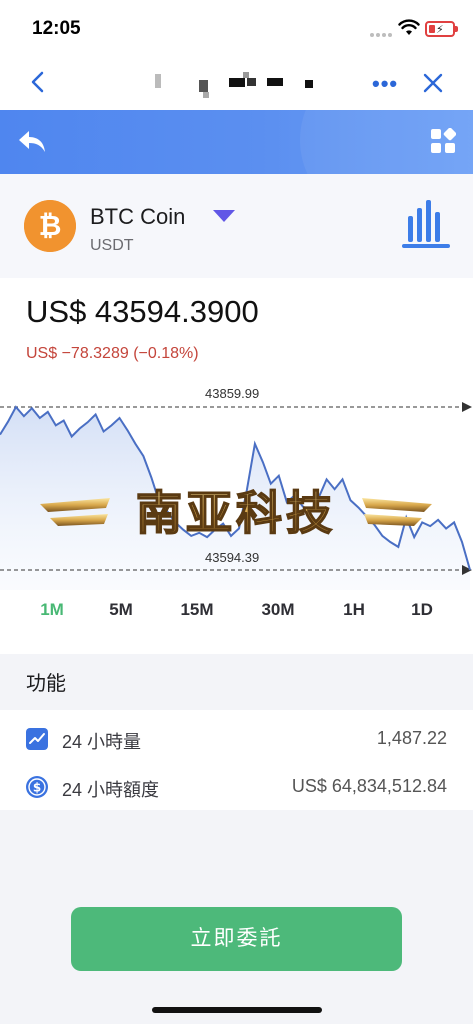 This screenshot has height=1024, width=473. I want to click on range-tab-15m: 15M, so click(197, 610).